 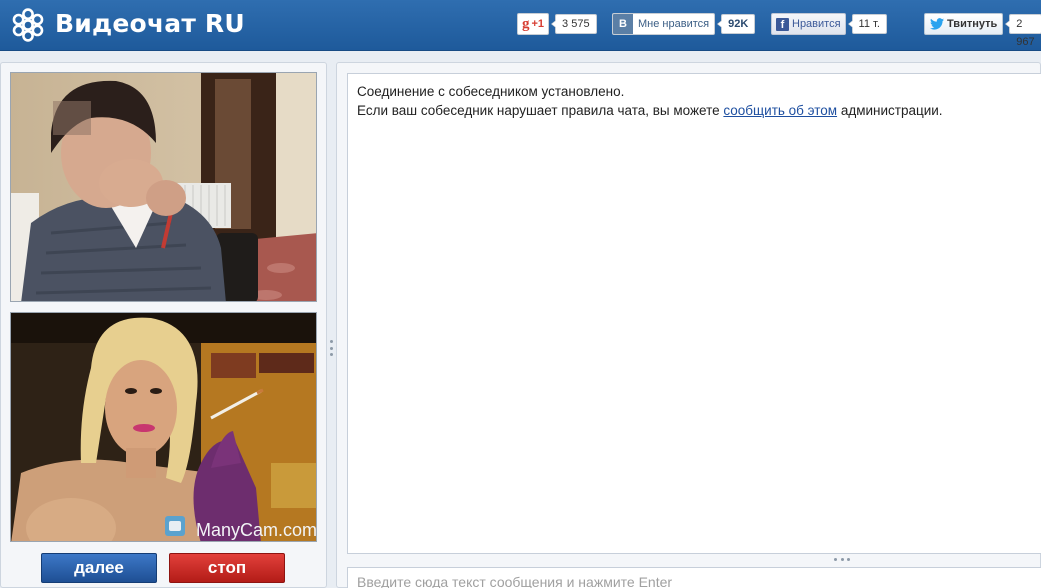 I want to click on local-video: ManyCam.com, so click(x=163, y=427).